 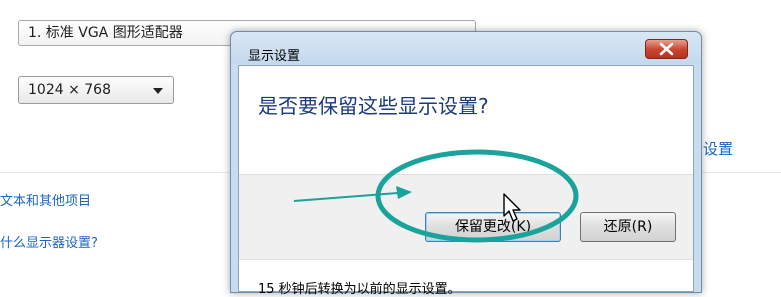 What do you see at coordinates (359, 289) in the screenshot?
I see `countdown-message: 15 秒钟后转换为以前的显示设置。` at bounding box center [359, 289].